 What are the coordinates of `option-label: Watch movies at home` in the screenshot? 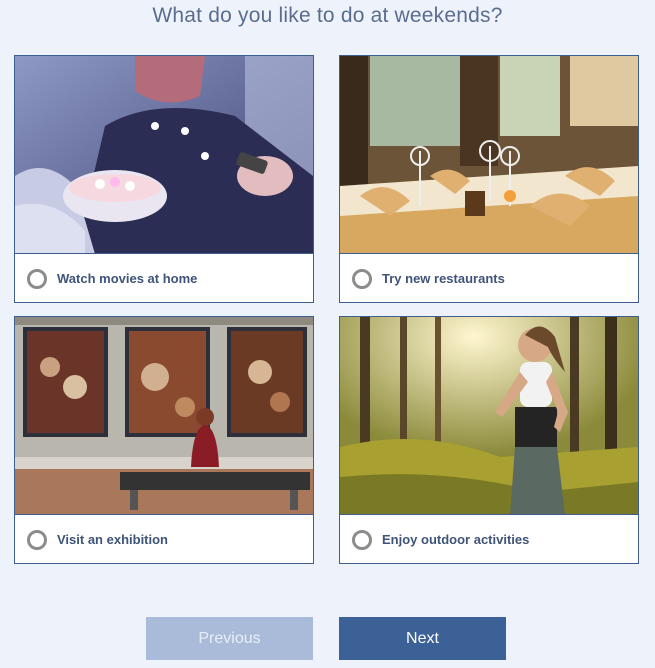 It's located at (127, 278).